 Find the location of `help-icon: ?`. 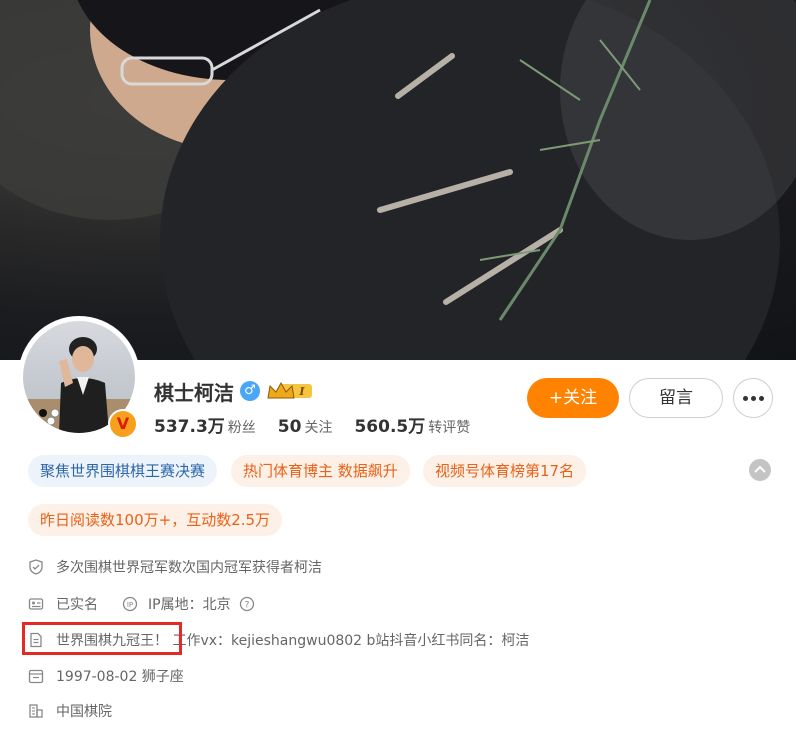

help-icon: ? is located at coordinates (247, 604).